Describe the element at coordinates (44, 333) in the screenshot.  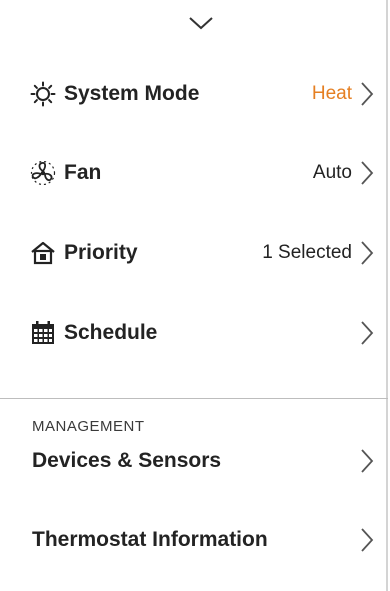
I see `calendar-icon` at that location.